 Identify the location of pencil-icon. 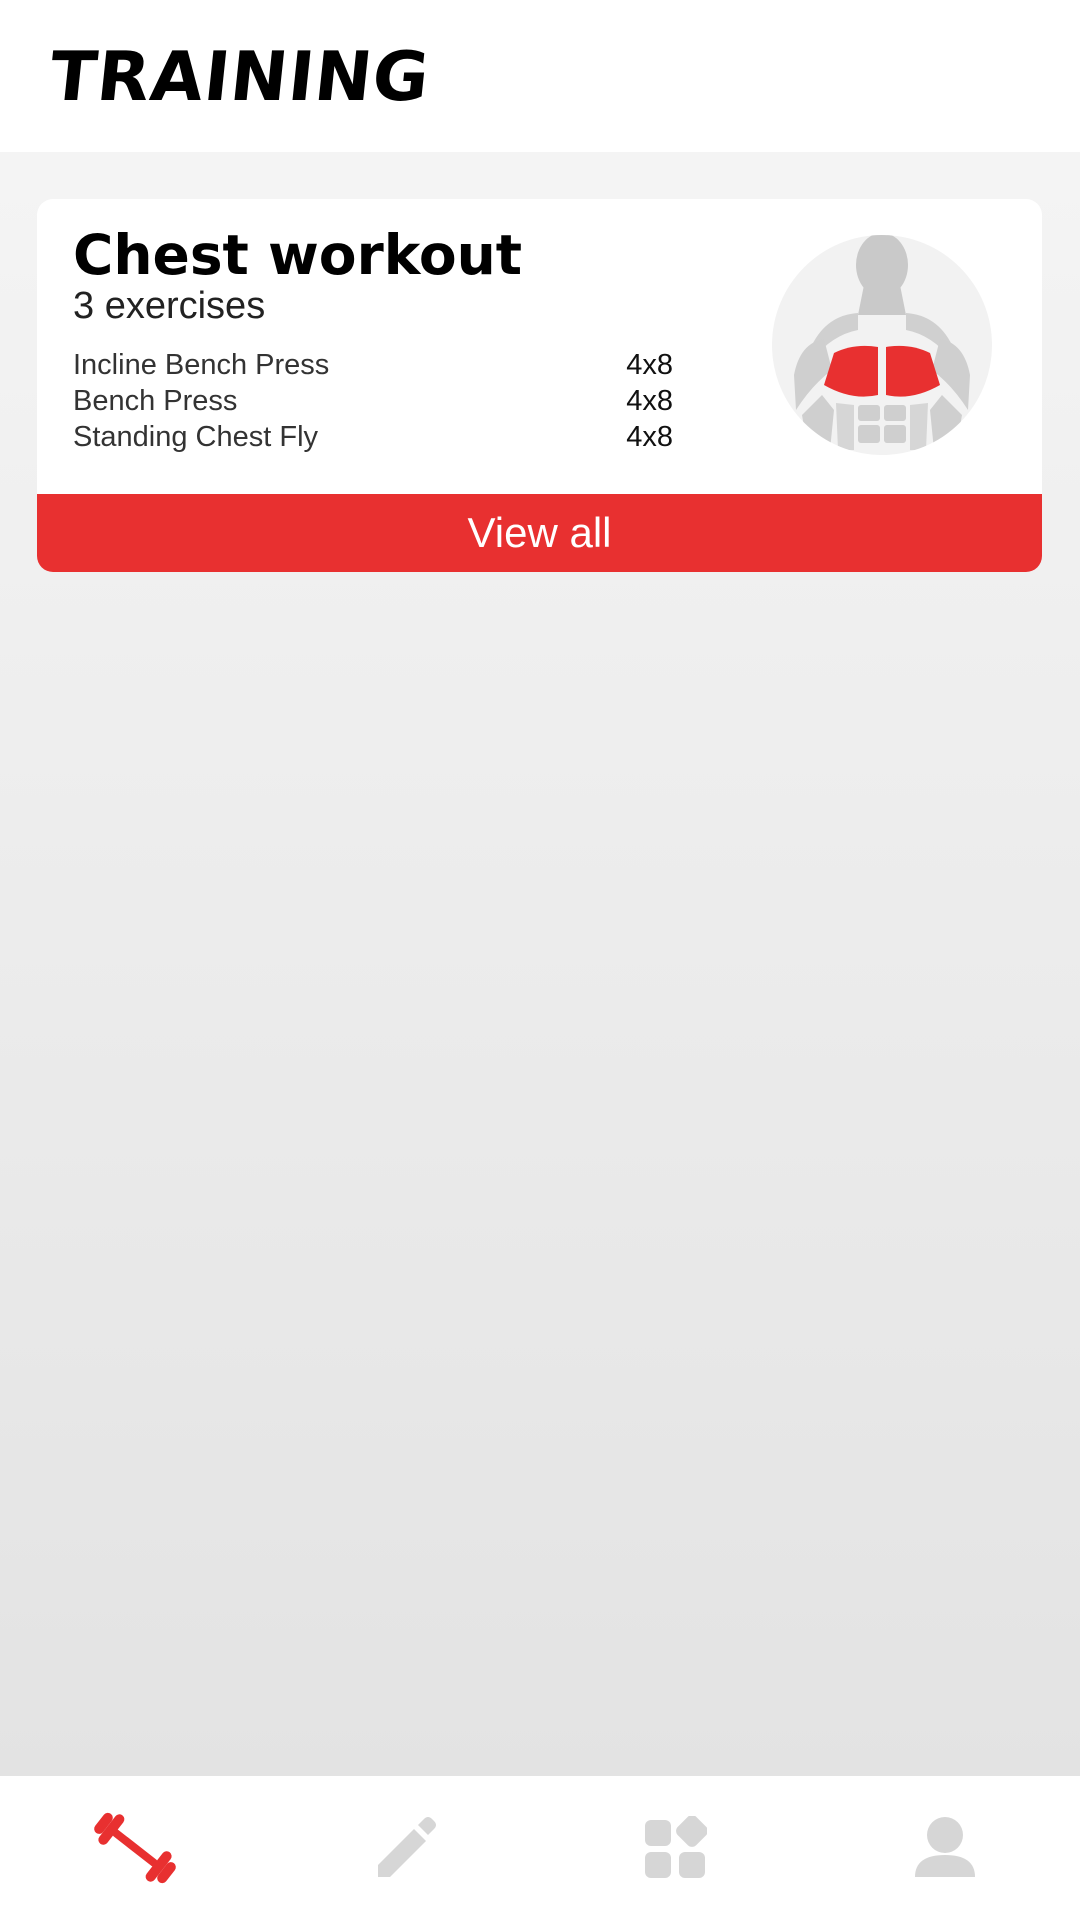
(407, 1847).